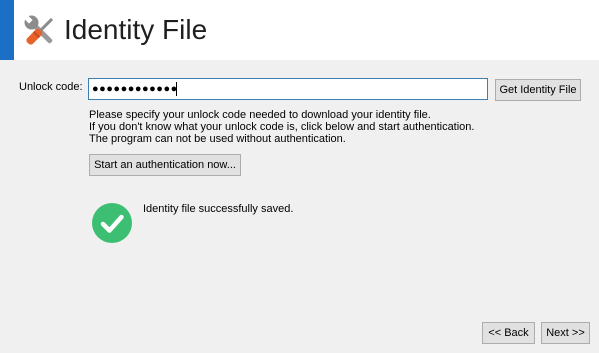 Image resolution: width=599 pixels, height=353 pixels. What do you see at coordinates (135, 89) in the screenshot?
I see `unlock-code-masked-value: ●●●●●●●●●●●●` at bounding box center [135, 89].